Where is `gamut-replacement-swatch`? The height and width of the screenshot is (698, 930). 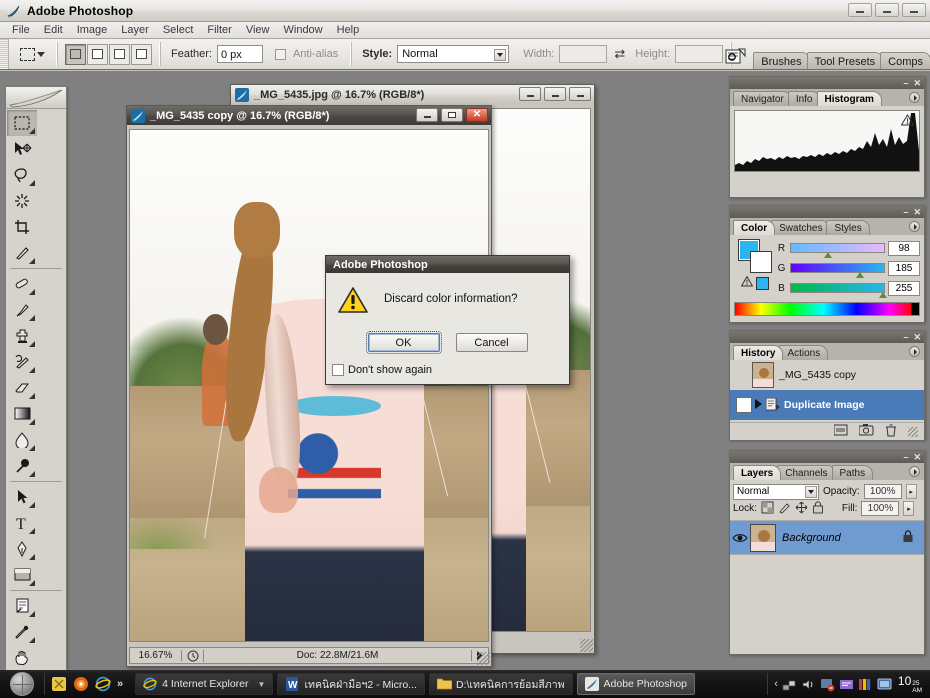 gamut-replacement-swatch is located at coordinates (762, 283).